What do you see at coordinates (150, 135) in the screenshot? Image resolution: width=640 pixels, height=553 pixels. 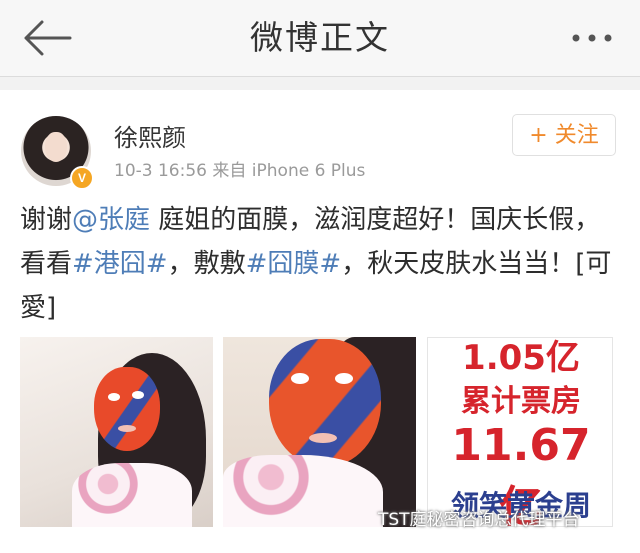 I see `user-name: 徐熙颜` at bounding box center [150, 135].